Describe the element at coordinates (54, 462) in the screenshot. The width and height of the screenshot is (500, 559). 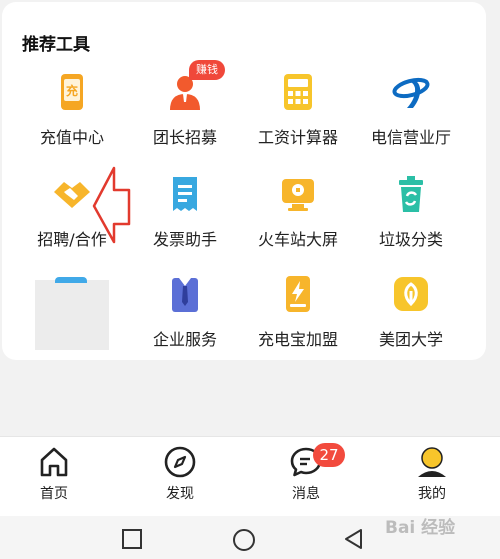
I see `home-icon` at that location.